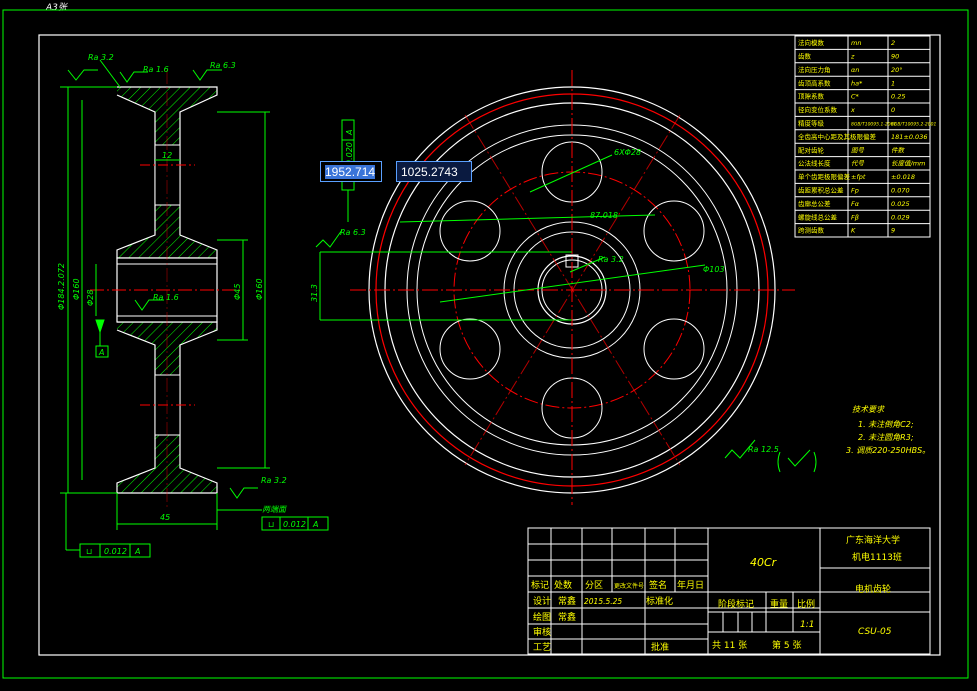 The width and height of the screenshot is (977, 691). Describe the element at coordinates (729, 645) in the screenshot. I see `total-sheets: 共 11 张` at that location.